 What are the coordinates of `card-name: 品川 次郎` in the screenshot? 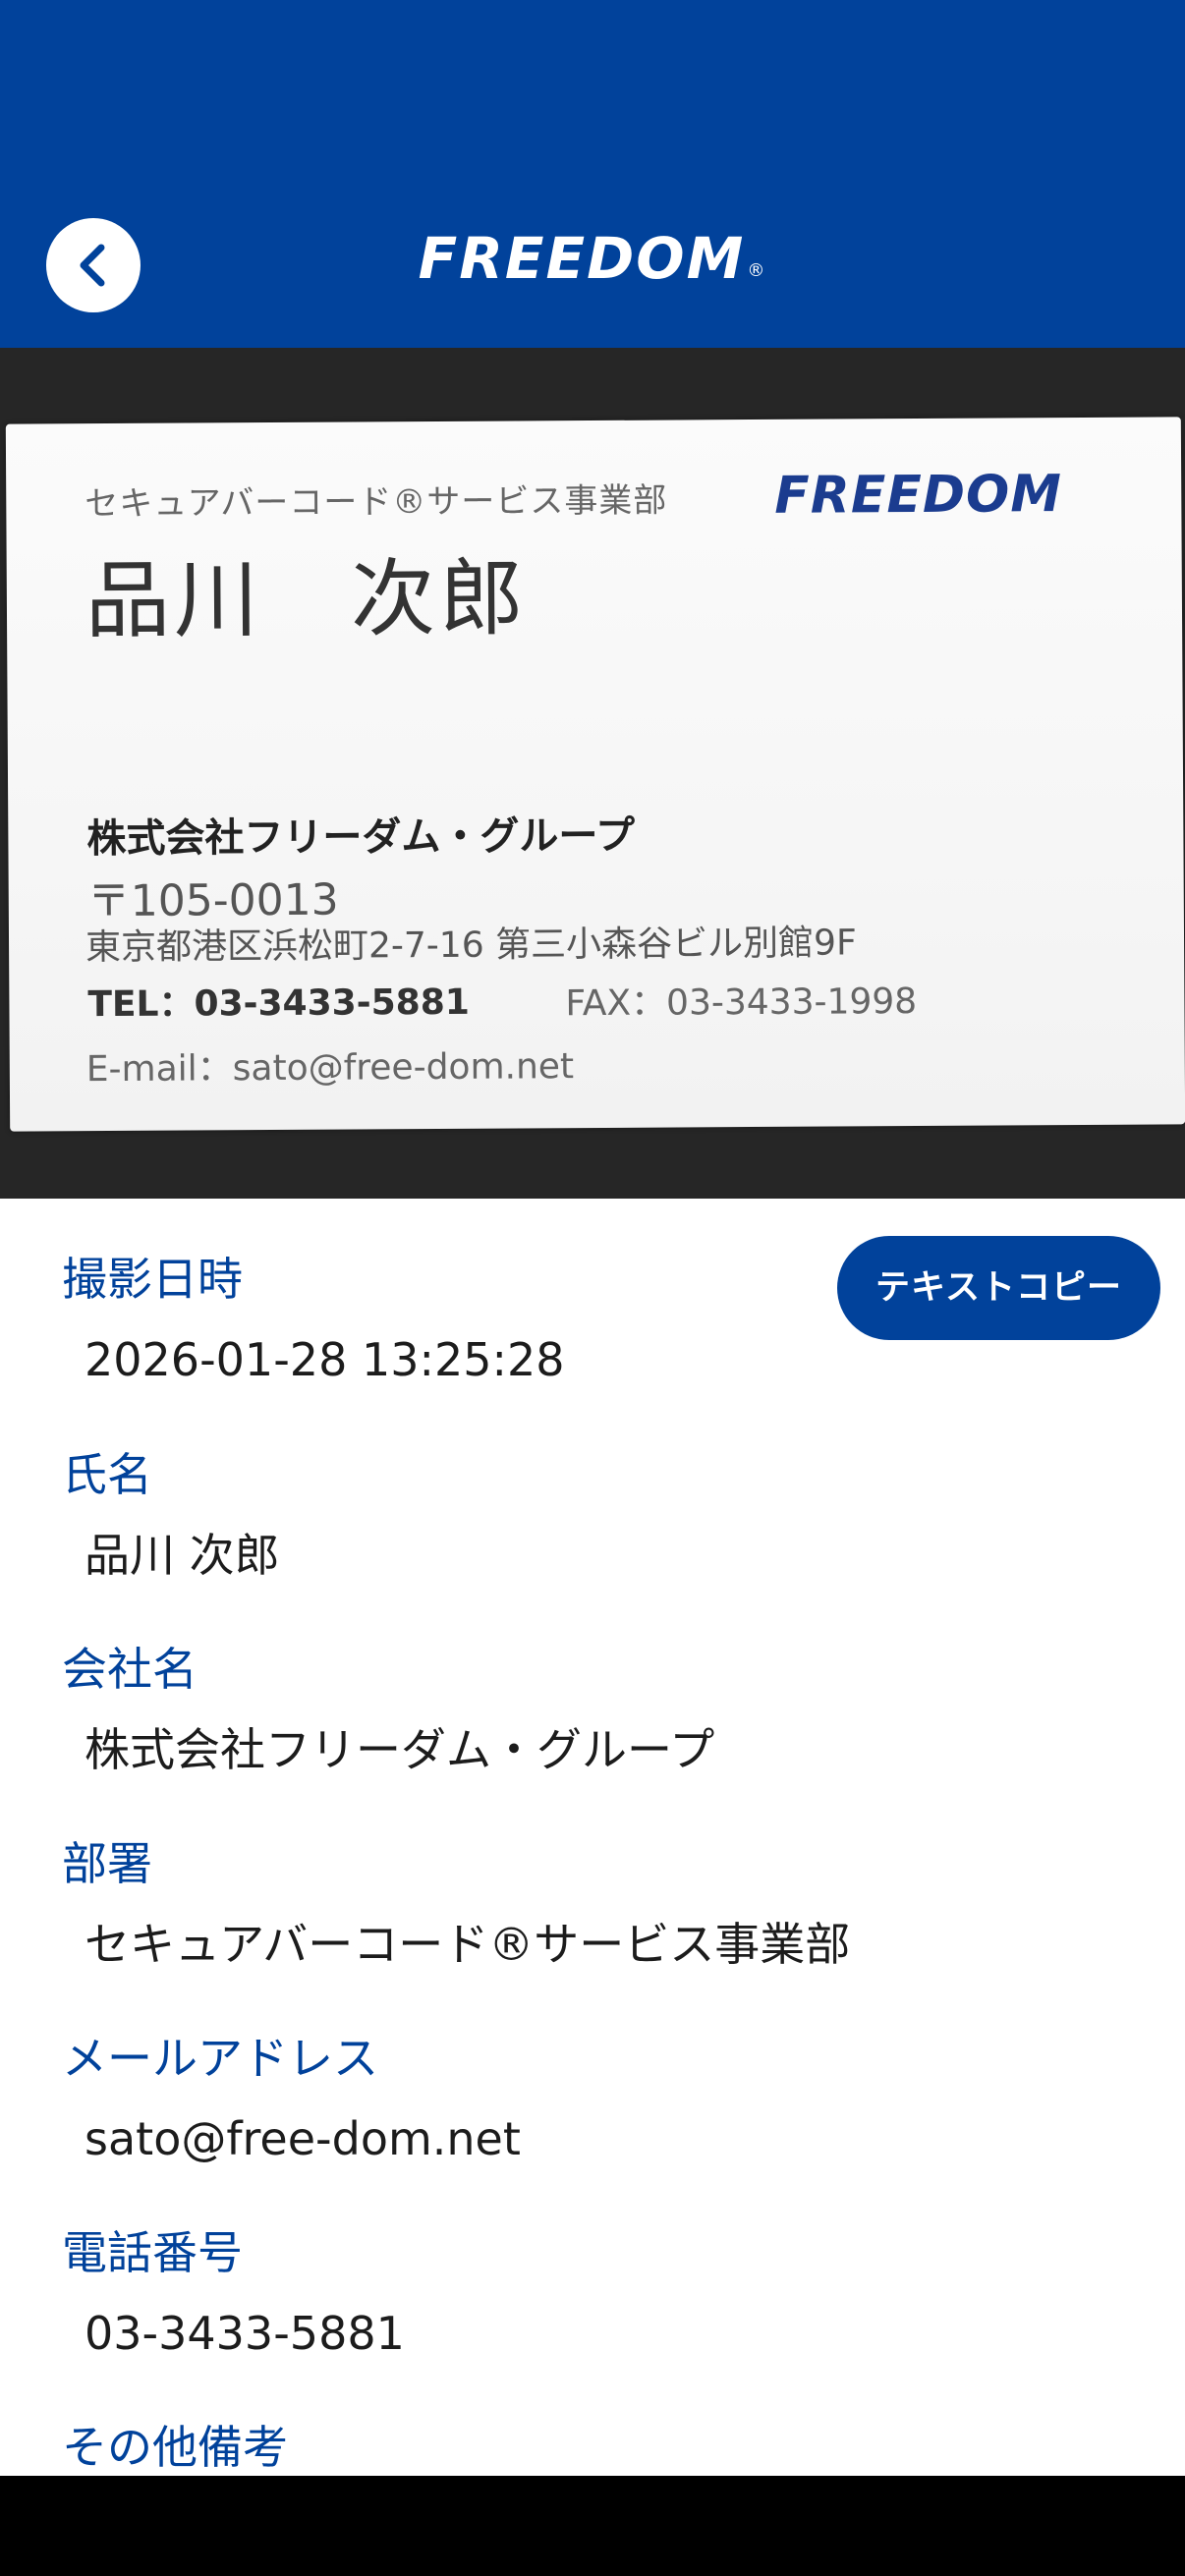 It's located at (307, 600).